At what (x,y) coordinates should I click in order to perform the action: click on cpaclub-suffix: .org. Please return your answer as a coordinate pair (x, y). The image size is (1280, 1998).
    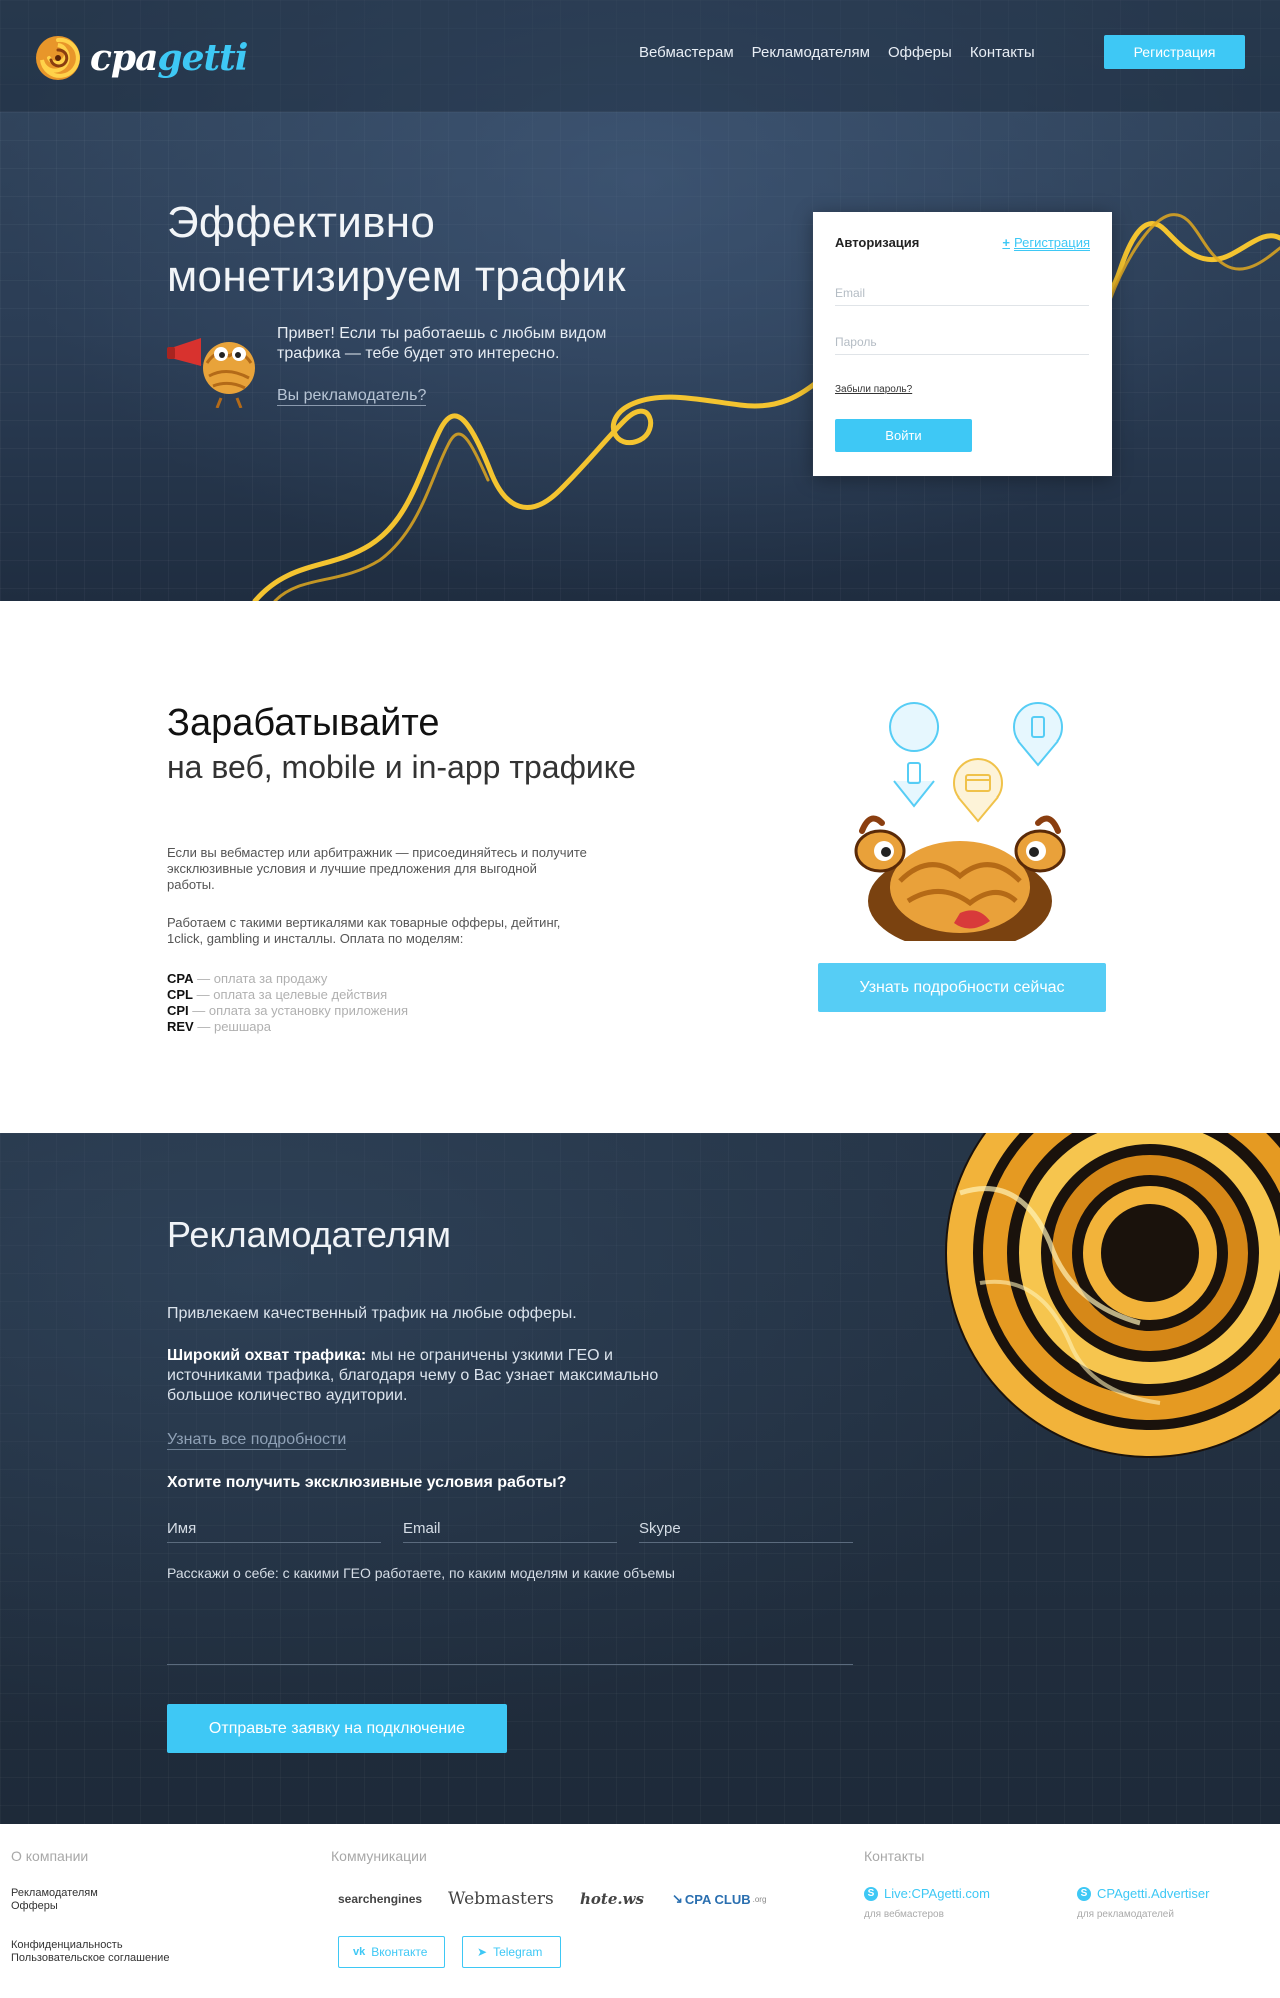
    Looking at the image, I should click on (759, 1899).